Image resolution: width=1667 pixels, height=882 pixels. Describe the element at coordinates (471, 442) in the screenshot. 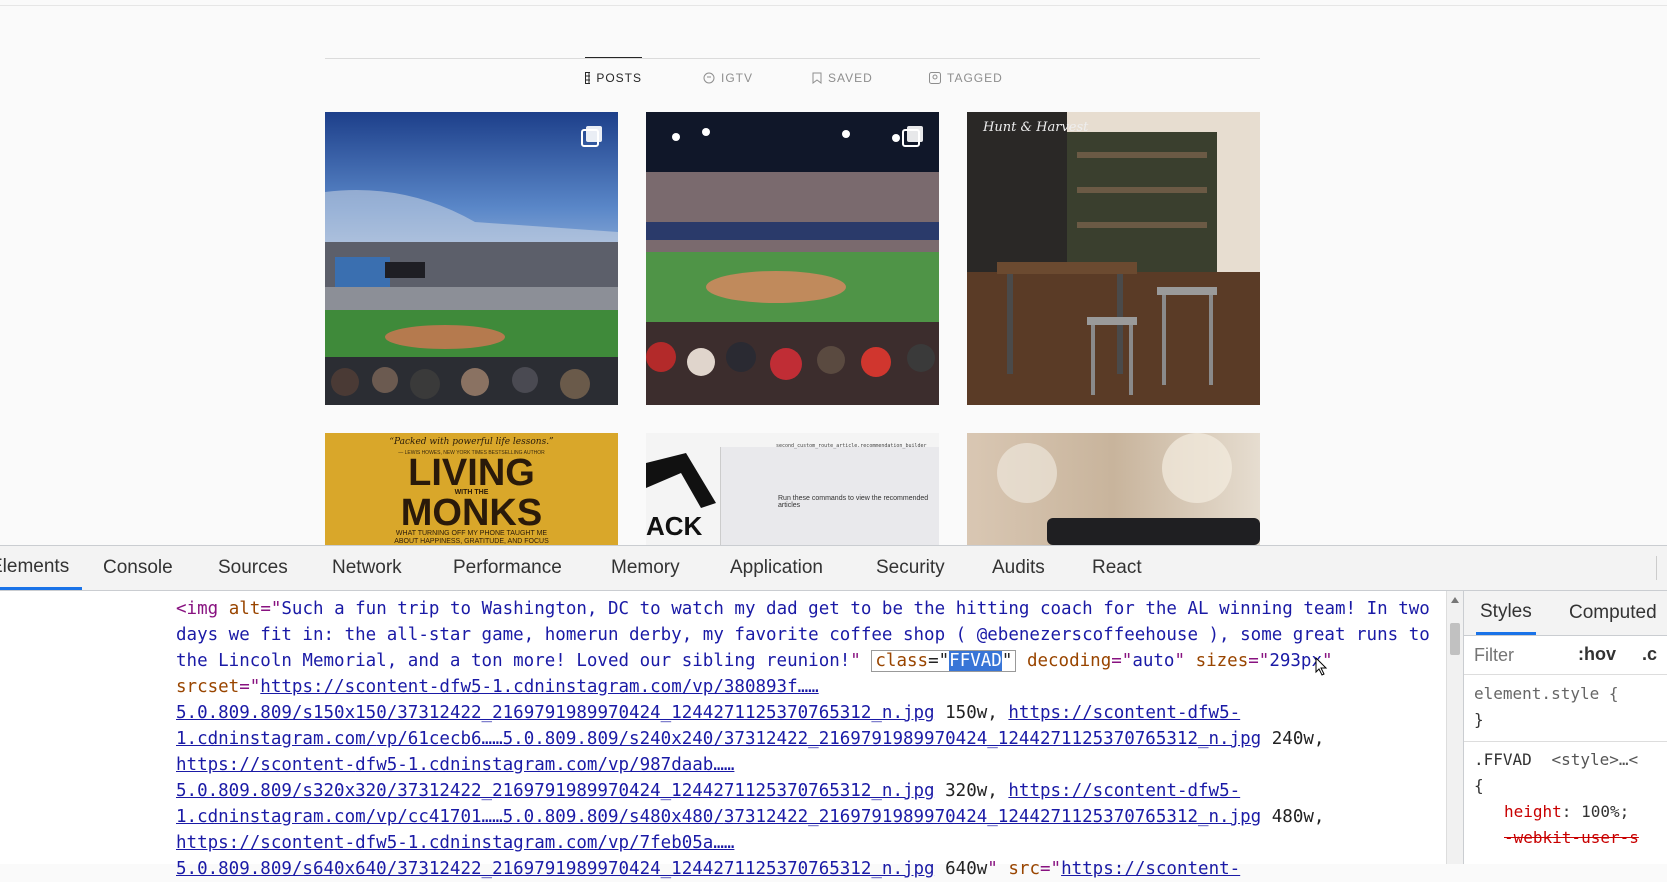

I see `book-quote: “Packed with powerful life lessons.”` at that location.